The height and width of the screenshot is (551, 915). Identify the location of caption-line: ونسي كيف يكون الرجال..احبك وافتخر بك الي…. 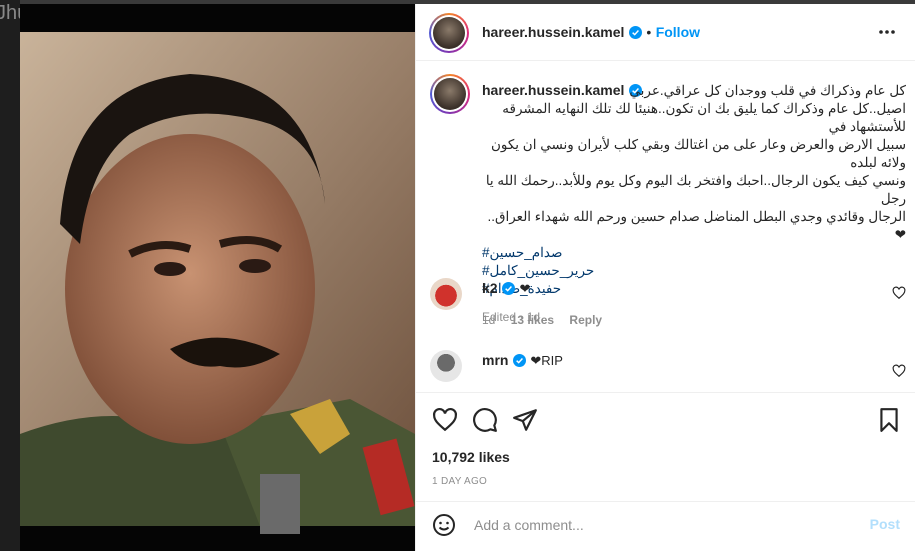
(695, 189).